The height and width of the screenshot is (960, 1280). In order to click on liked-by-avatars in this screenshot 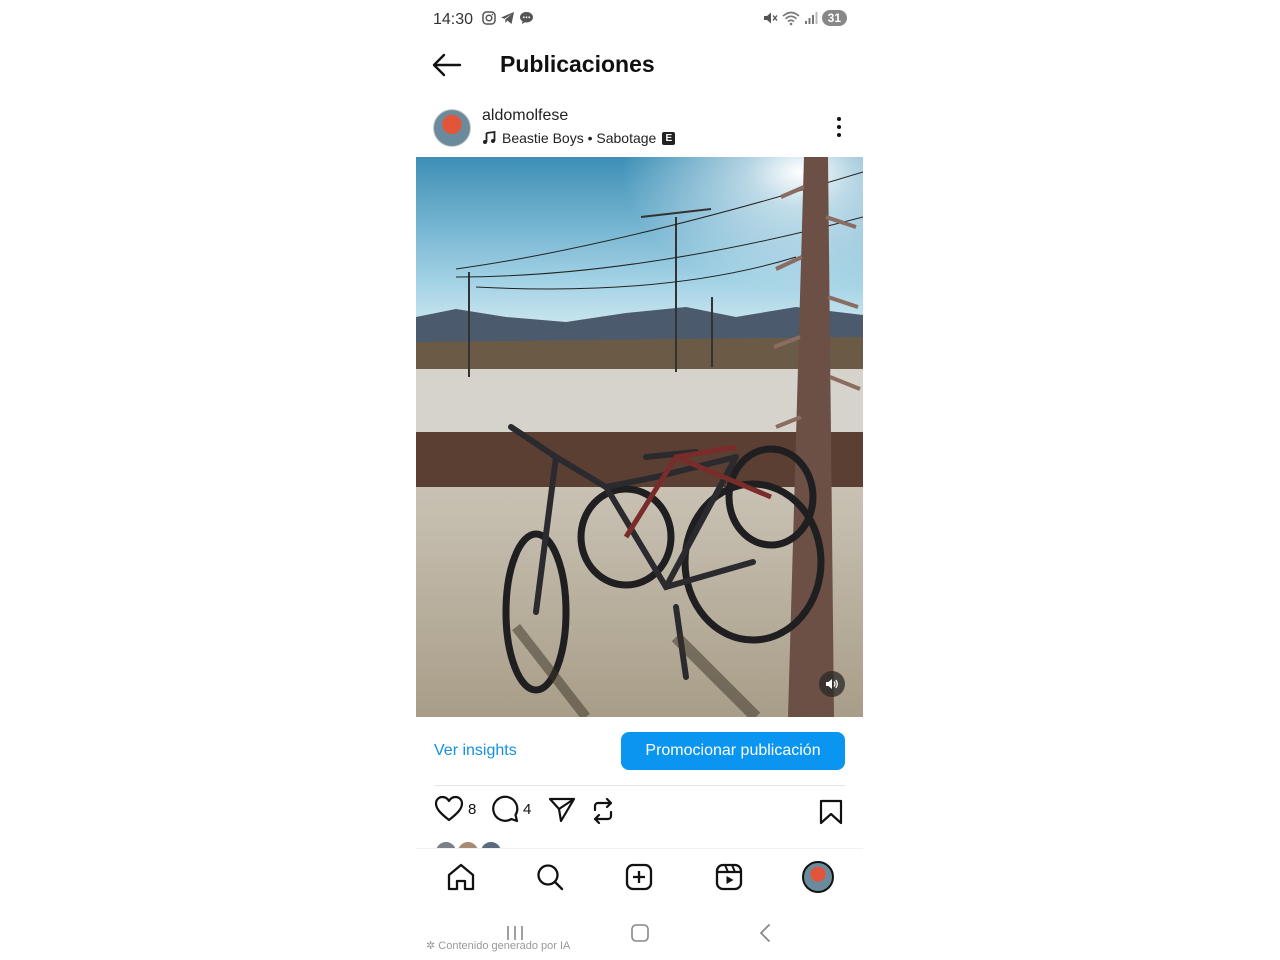, I will do `click(639, 844)`.